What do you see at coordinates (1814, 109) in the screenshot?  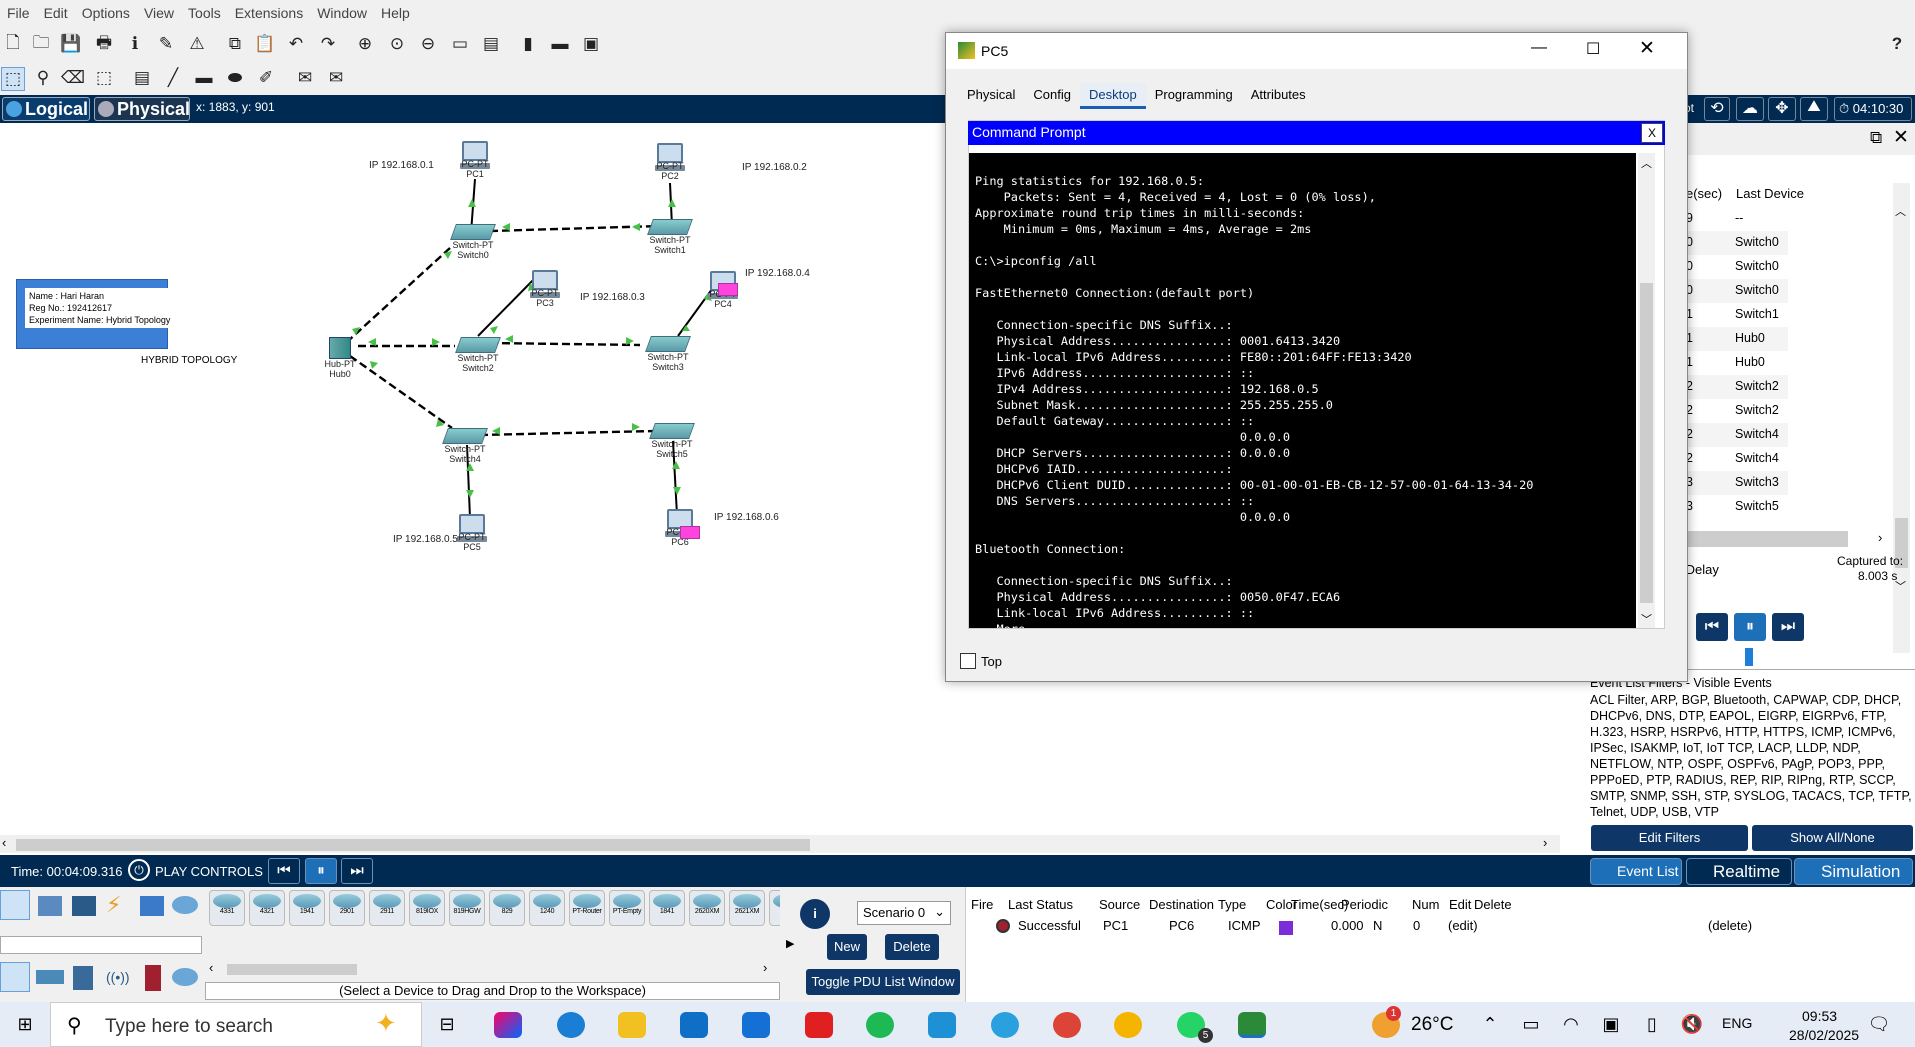 I see `landscape-icon: ⛰` at bounding box center [1814, 109].